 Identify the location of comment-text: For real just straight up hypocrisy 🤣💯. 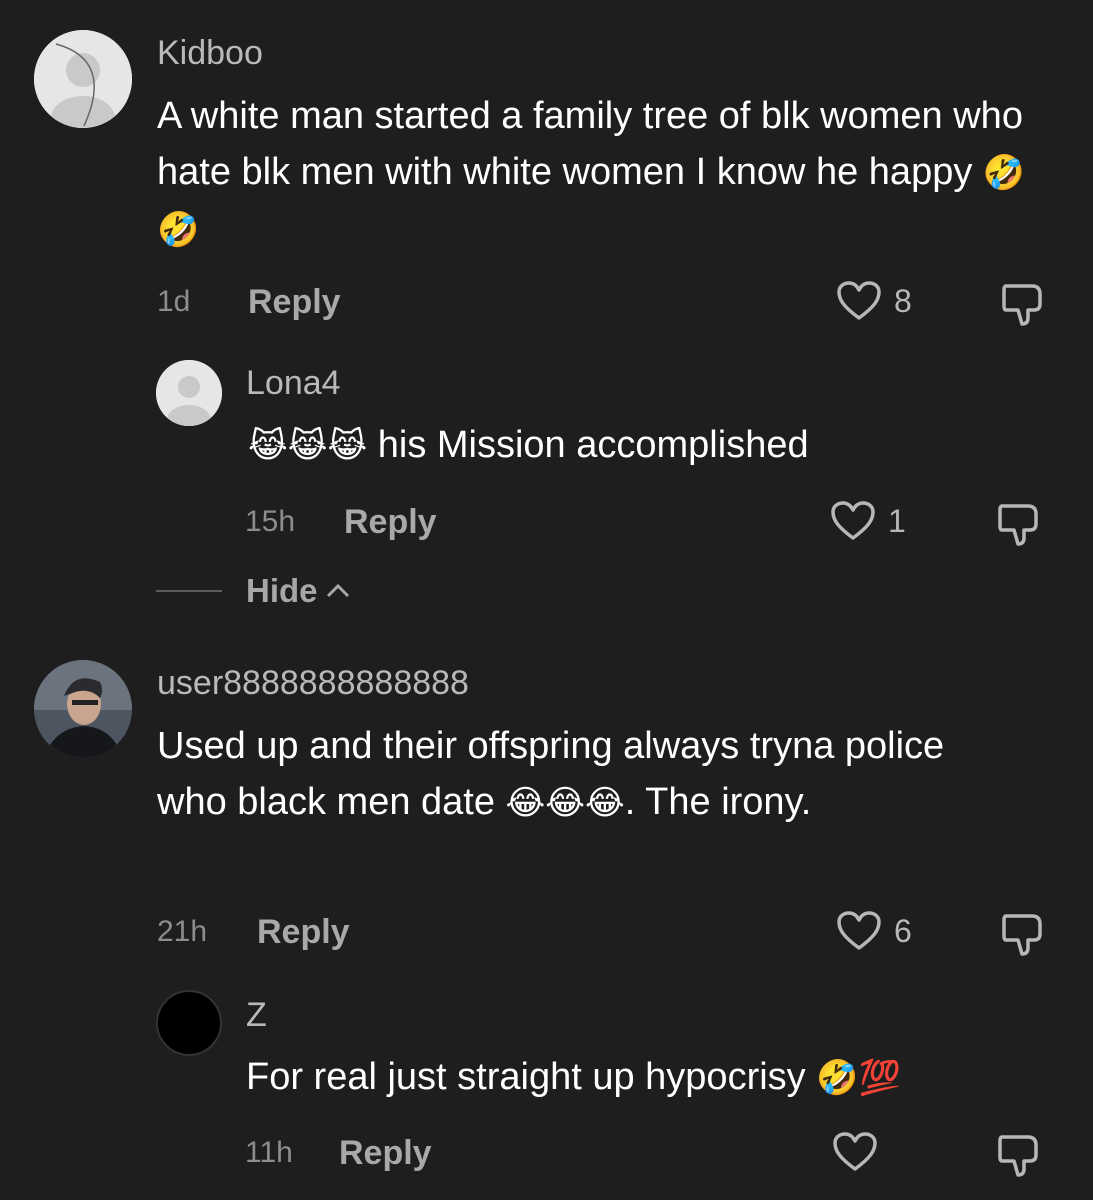
(656, 1077).